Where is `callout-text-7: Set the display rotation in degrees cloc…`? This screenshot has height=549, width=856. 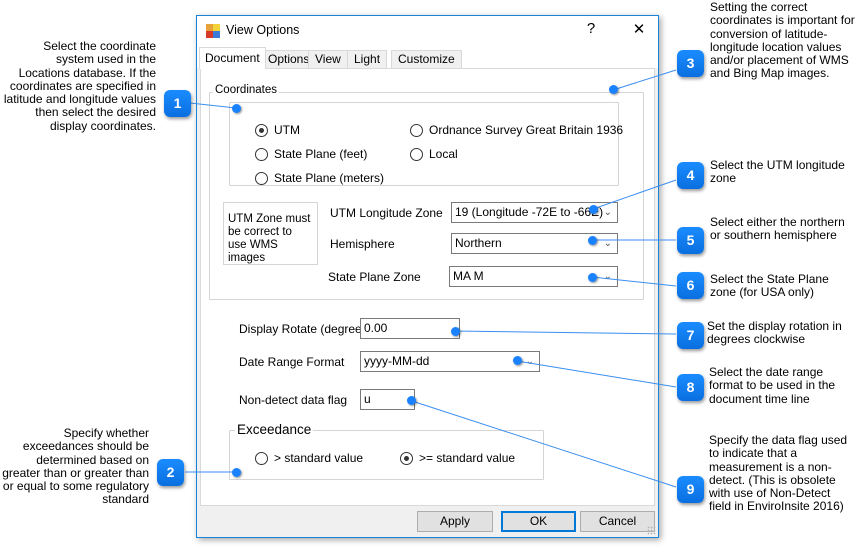
callout-text-7: Set the display rotation in degrees cloc… is located at coordinates (774, 333).